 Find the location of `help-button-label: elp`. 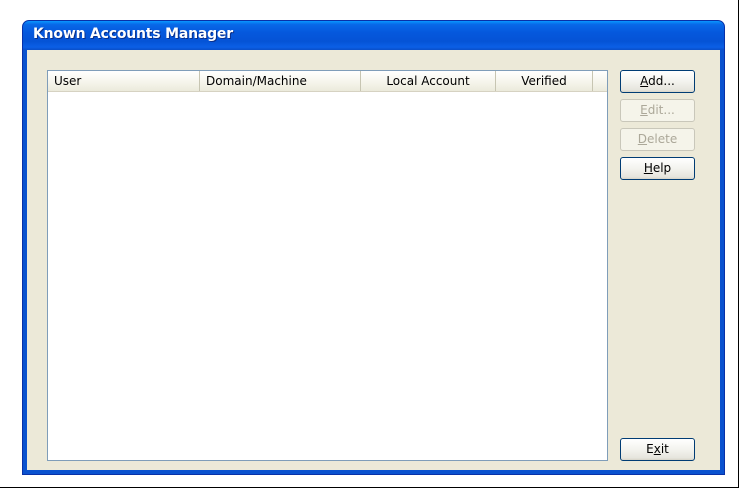

help-button-label: elp is located at coordinates (662, 168).